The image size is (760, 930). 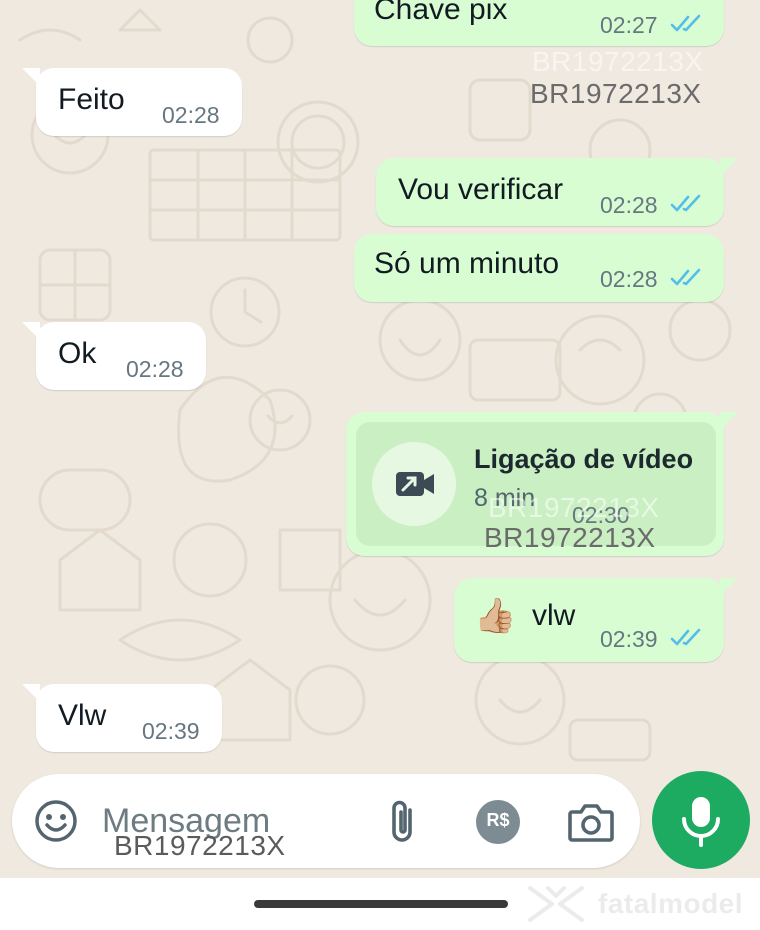 I want to click on message-bubble-outgoing: Chave pix 02:27, so click(x=539, y=23).